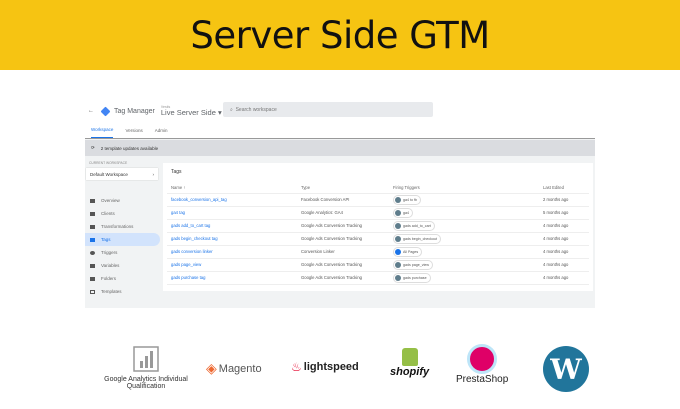 This screenshot has height=409, width=680. I want to click on column-header-type: Type, so click(343, 188).